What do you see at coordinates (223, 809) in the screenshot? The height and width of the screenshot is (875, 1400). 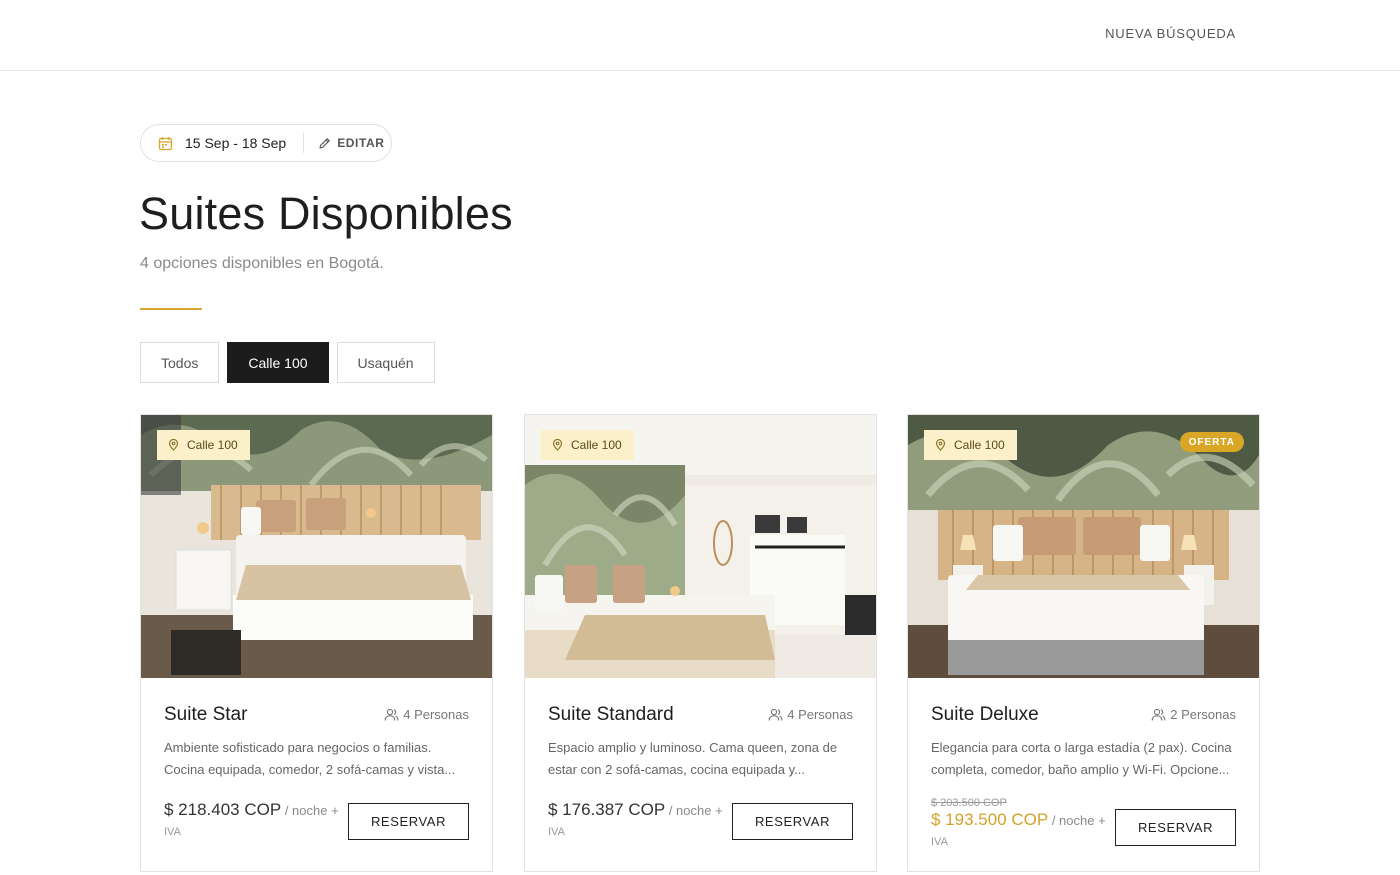 I see `price-amount: $ 218.403 COP` at bounding box center [223, 809].